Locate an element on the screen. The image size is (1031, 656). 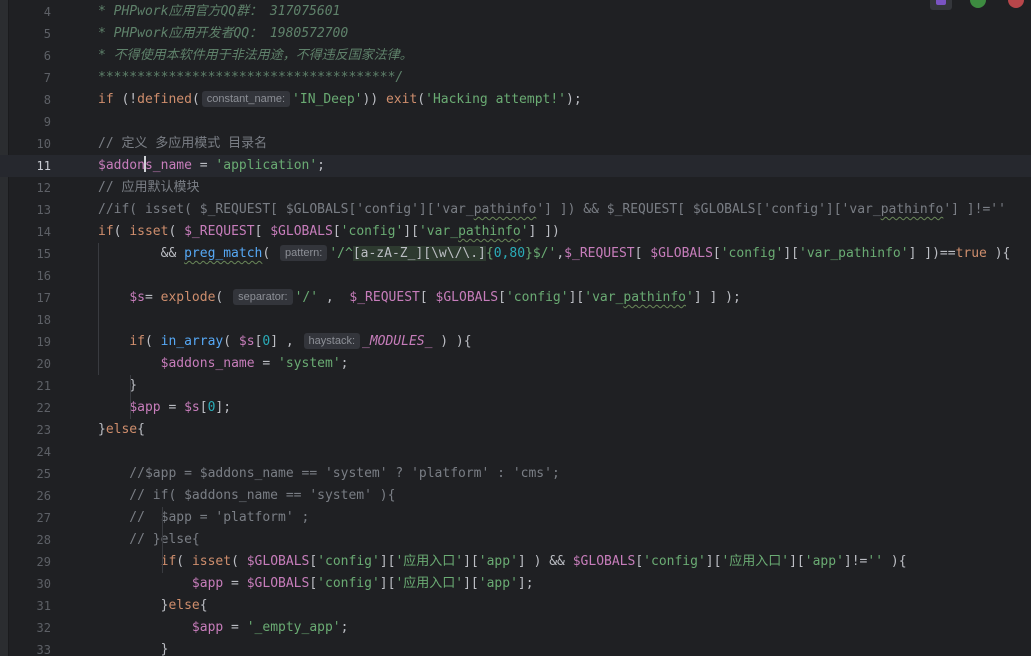
code-text: $addons_name = 'application'; is located at coordinates (211, 166).